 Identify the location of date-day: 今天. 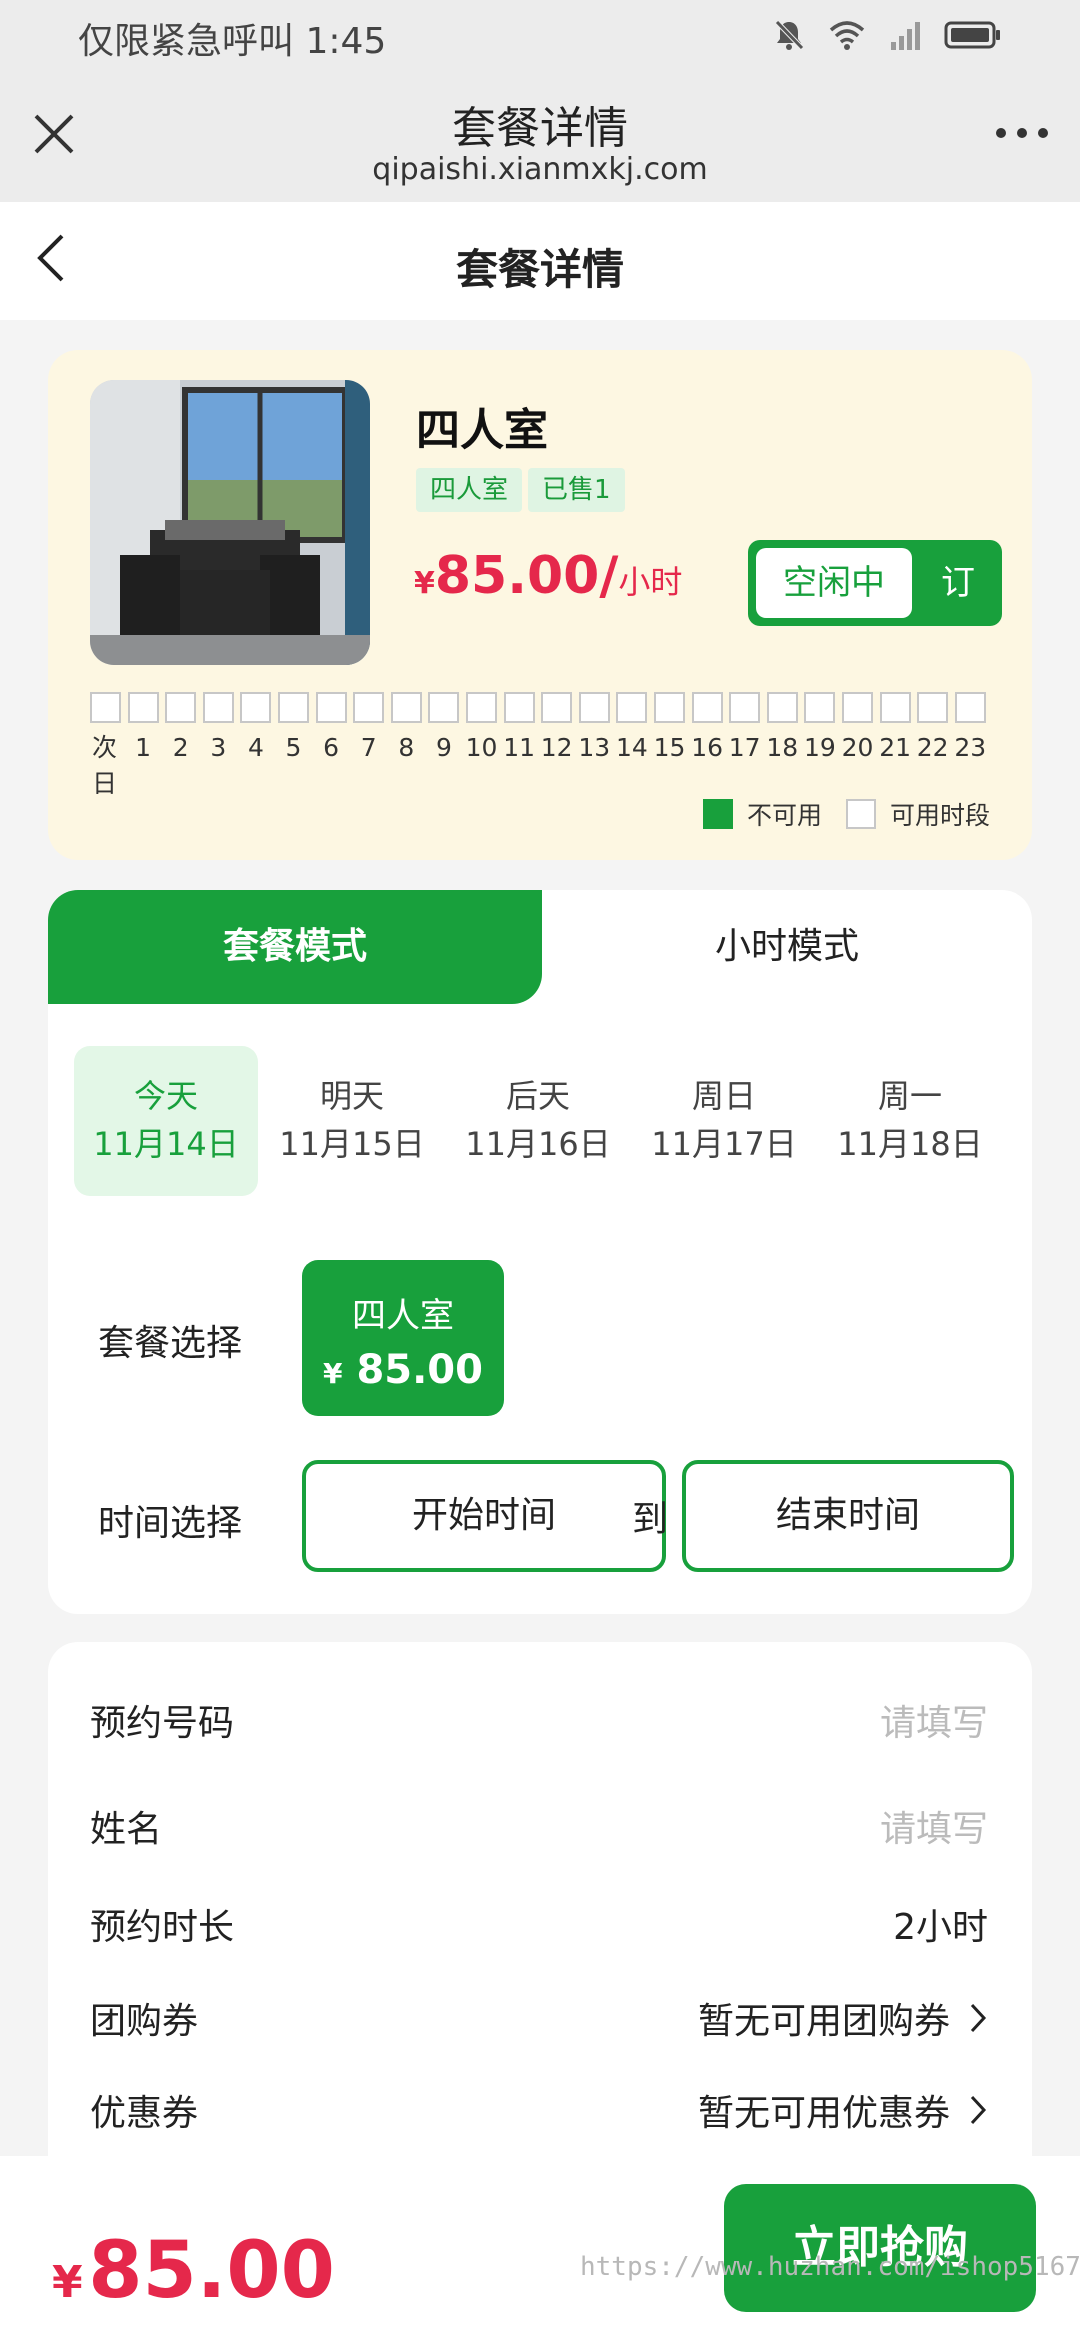
(165, 1096).